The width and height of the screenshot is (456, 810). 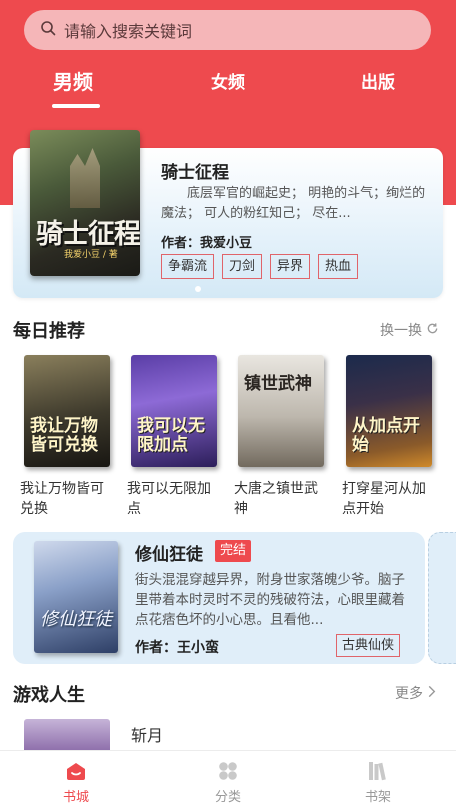 I want to click on book-tag: 古典仙侠, so click(x=368, y=645).